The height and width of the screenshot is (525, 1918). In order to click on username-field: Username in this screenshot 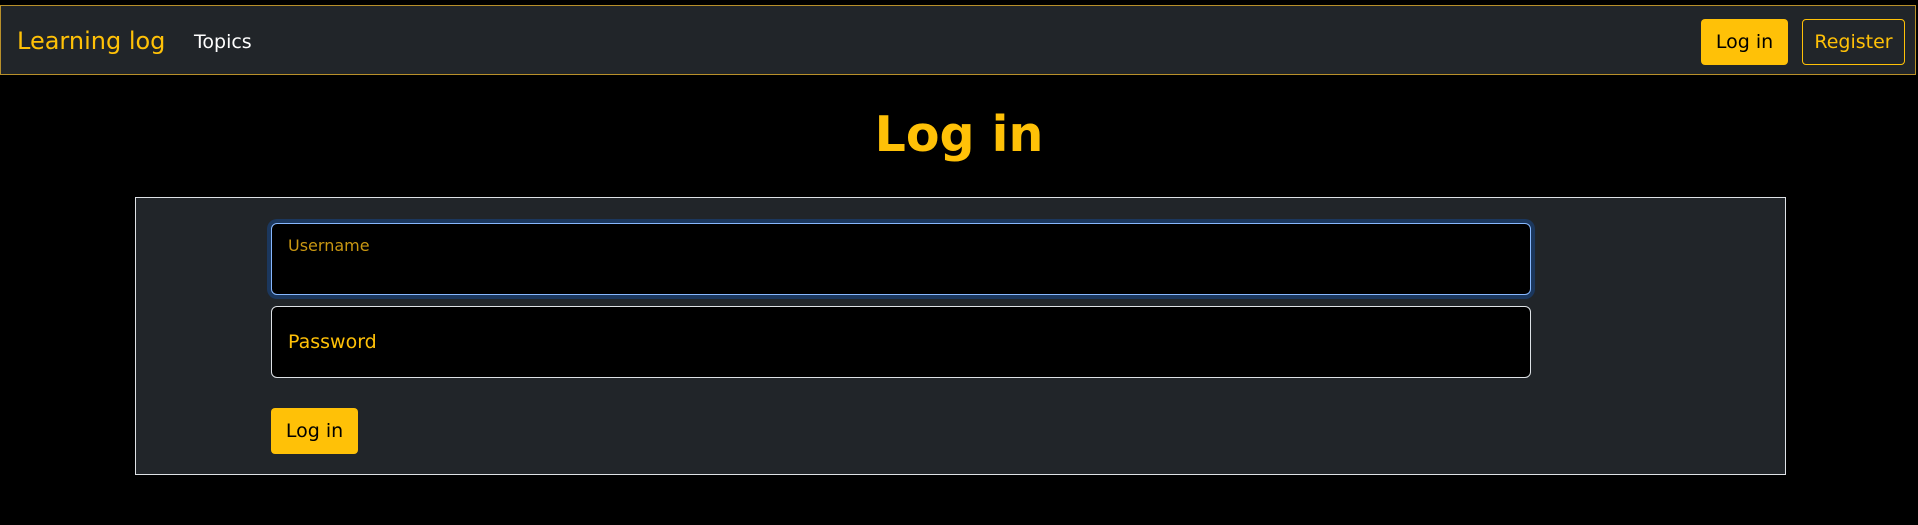, I will do `click(901, 259)`.